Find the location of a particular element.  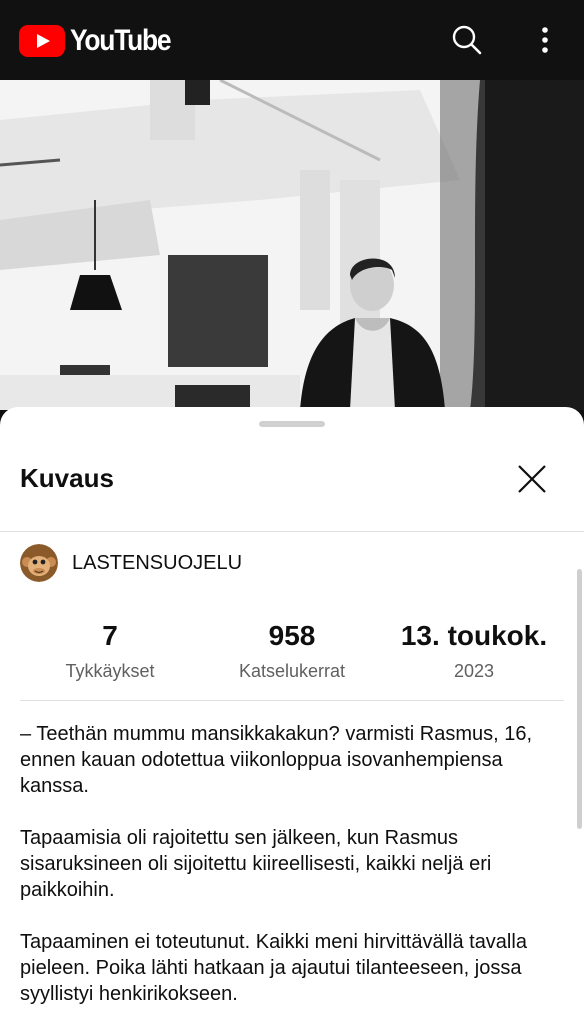

channel-row: LASTENSUOJELU is located at coordinates (131, 563).